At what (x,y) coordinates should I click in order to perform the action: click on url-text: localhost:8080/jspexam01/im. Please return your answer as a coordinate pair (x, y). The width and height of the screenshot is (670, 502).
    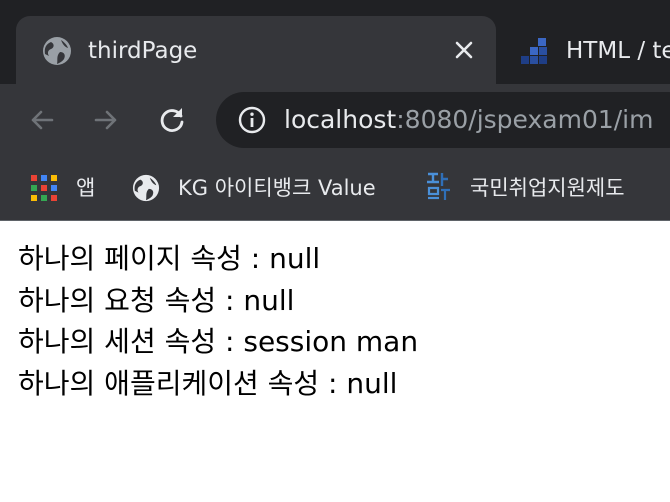
    Looking at the image, I should click on (469, 120).